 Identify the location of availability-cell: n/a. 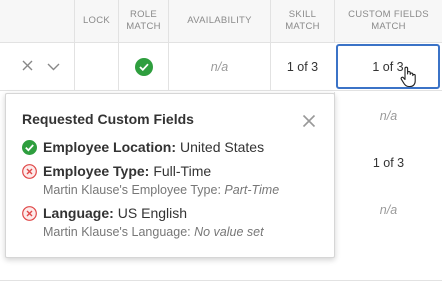
(219, 66).